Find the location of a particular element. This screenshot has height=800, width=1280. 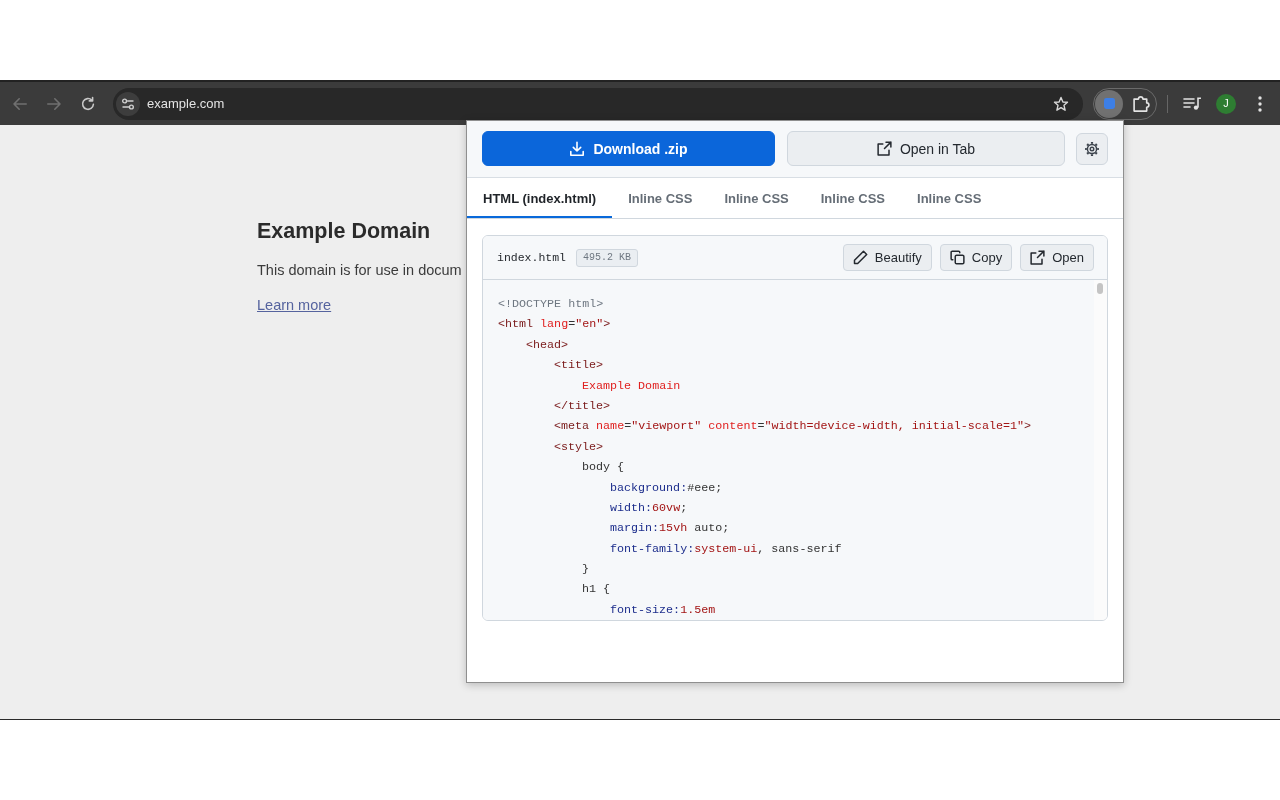

code-line: <style> is located at coordinates (579, 447).